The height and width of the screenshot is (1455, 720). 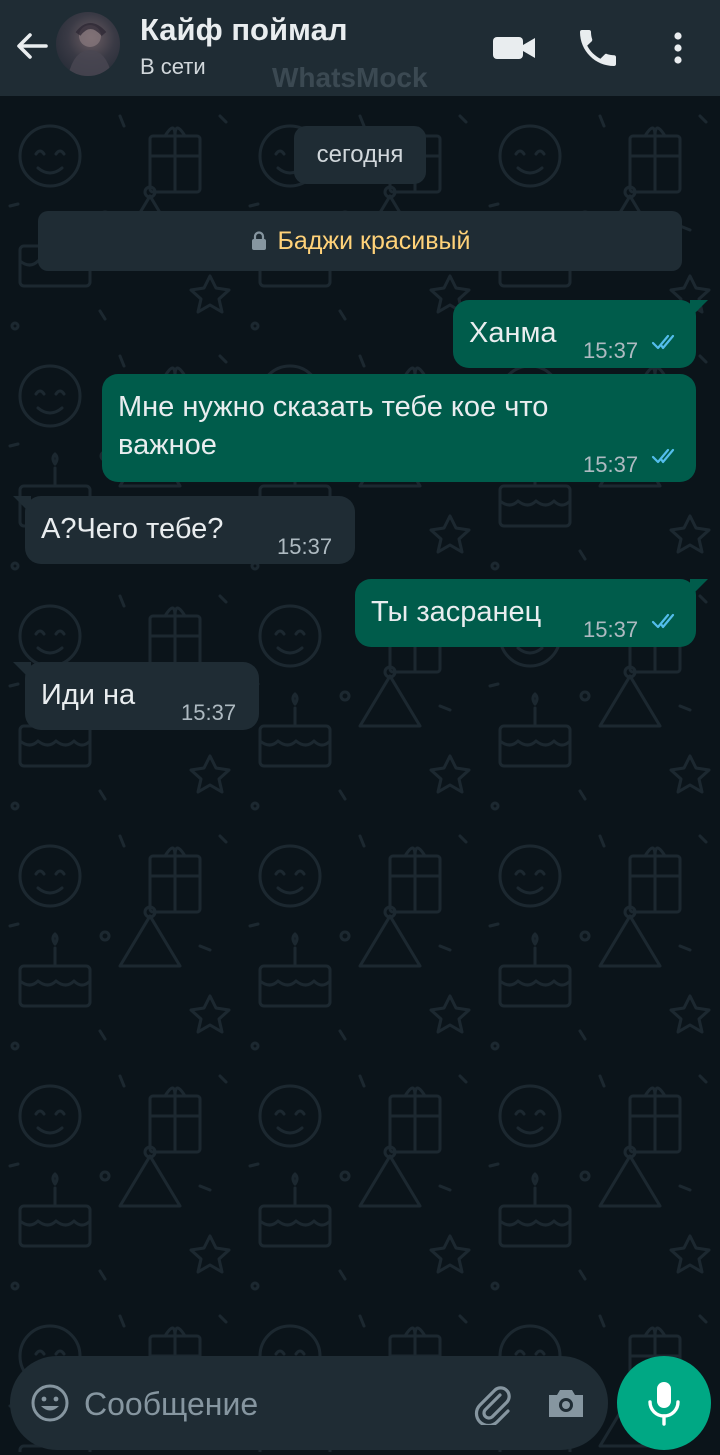 What do you see at coordinates (244, 30) in the screenshot?
I see `contact-name: Кайф поймал` at bounding box center [244, 30].